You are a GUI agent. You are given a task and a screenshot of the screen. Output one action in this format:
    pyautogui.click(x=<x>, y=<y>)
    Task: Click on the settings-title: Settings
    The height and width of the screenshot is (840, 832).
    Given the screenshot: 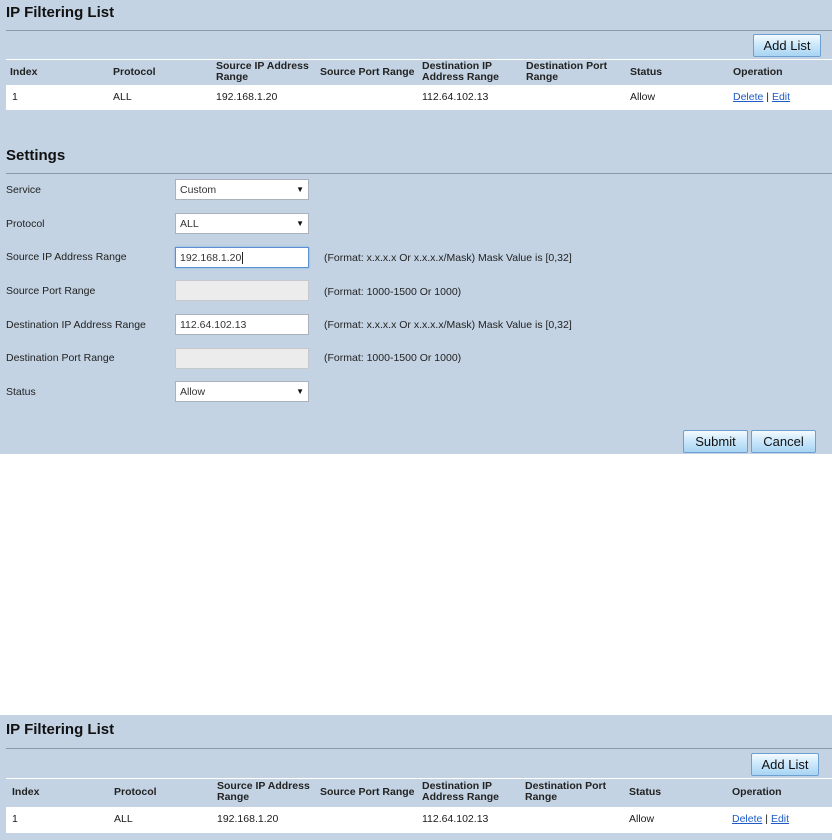 What is the action you would take?
    pyautogui.click(x=36, y=155)
    